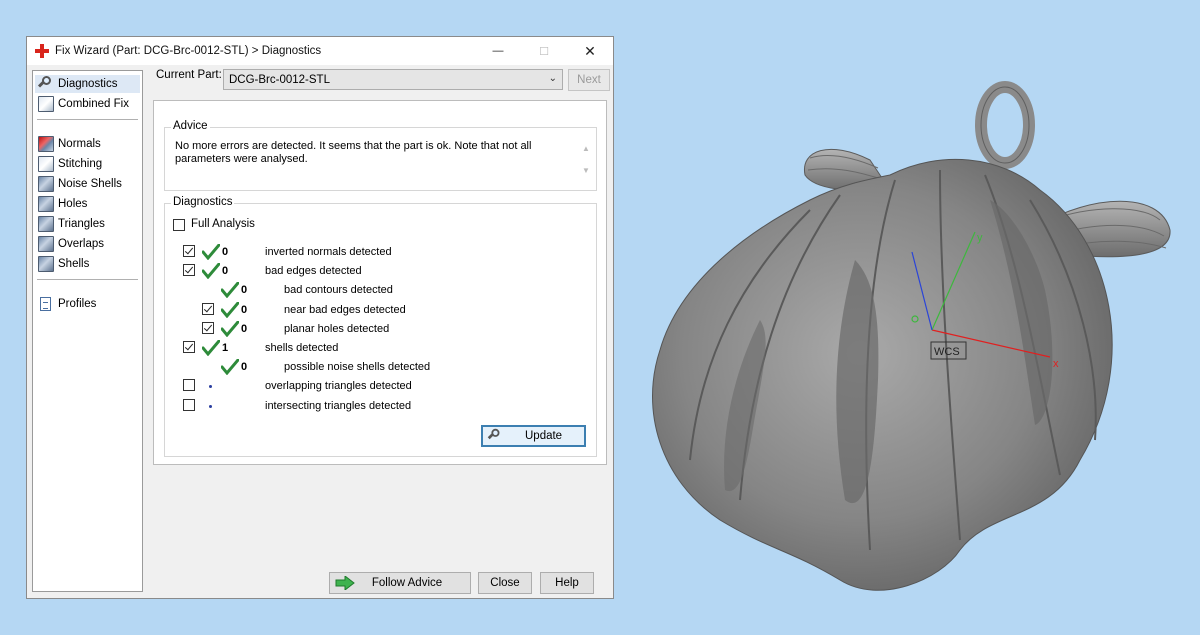 Image resolution: width=1200 pixels, height=635 pixels. I want to click on green-arrow-right-icon, so click(345, 583).